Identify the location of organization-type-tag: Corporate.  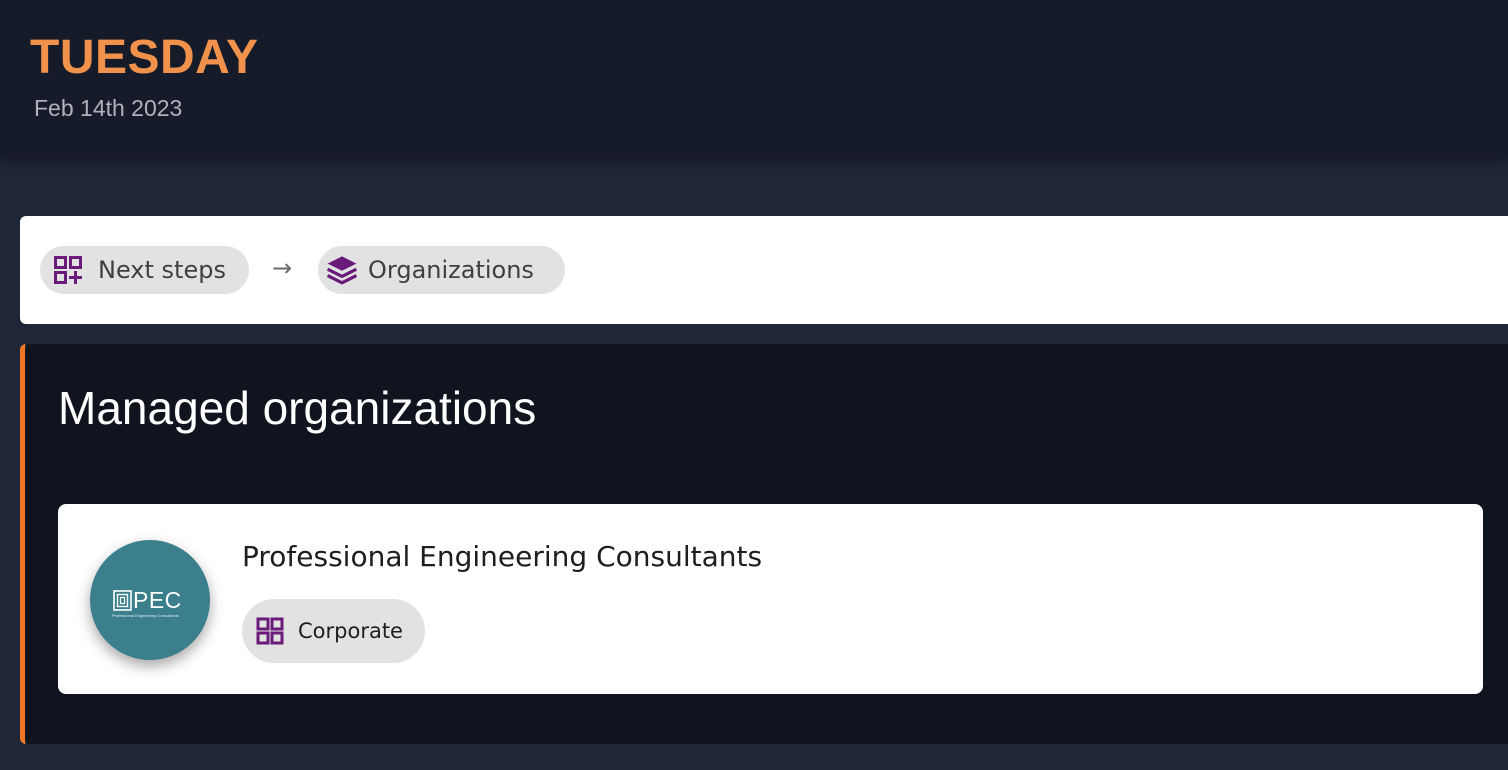
(333, 631).